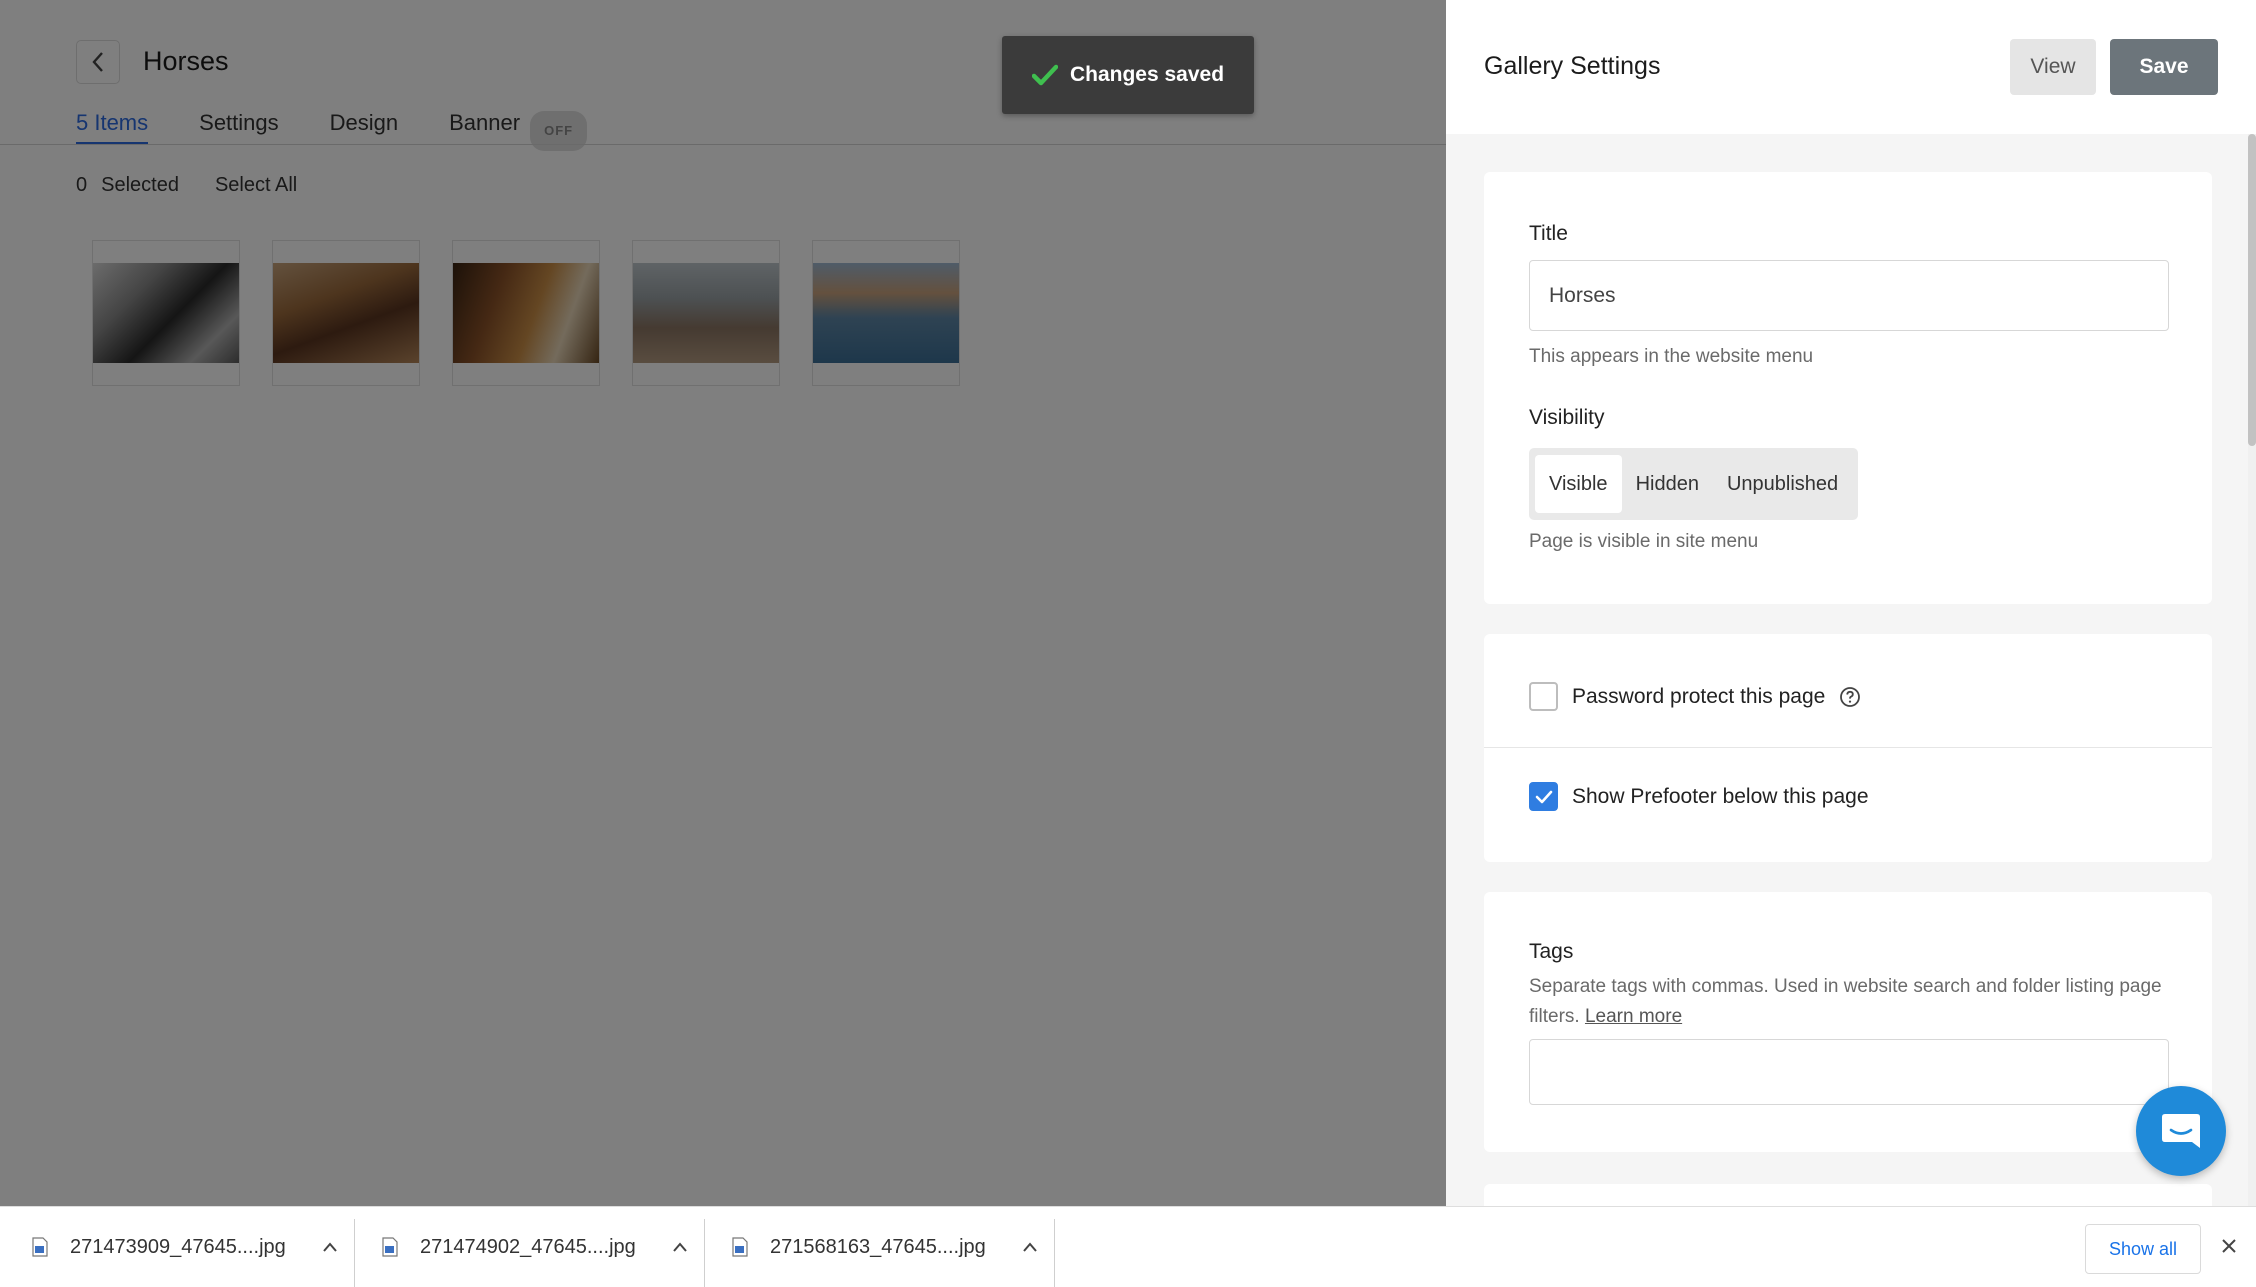  Describe the element at coordinates (1044, 75) in the screenshot. I see `check-icon` at that location.